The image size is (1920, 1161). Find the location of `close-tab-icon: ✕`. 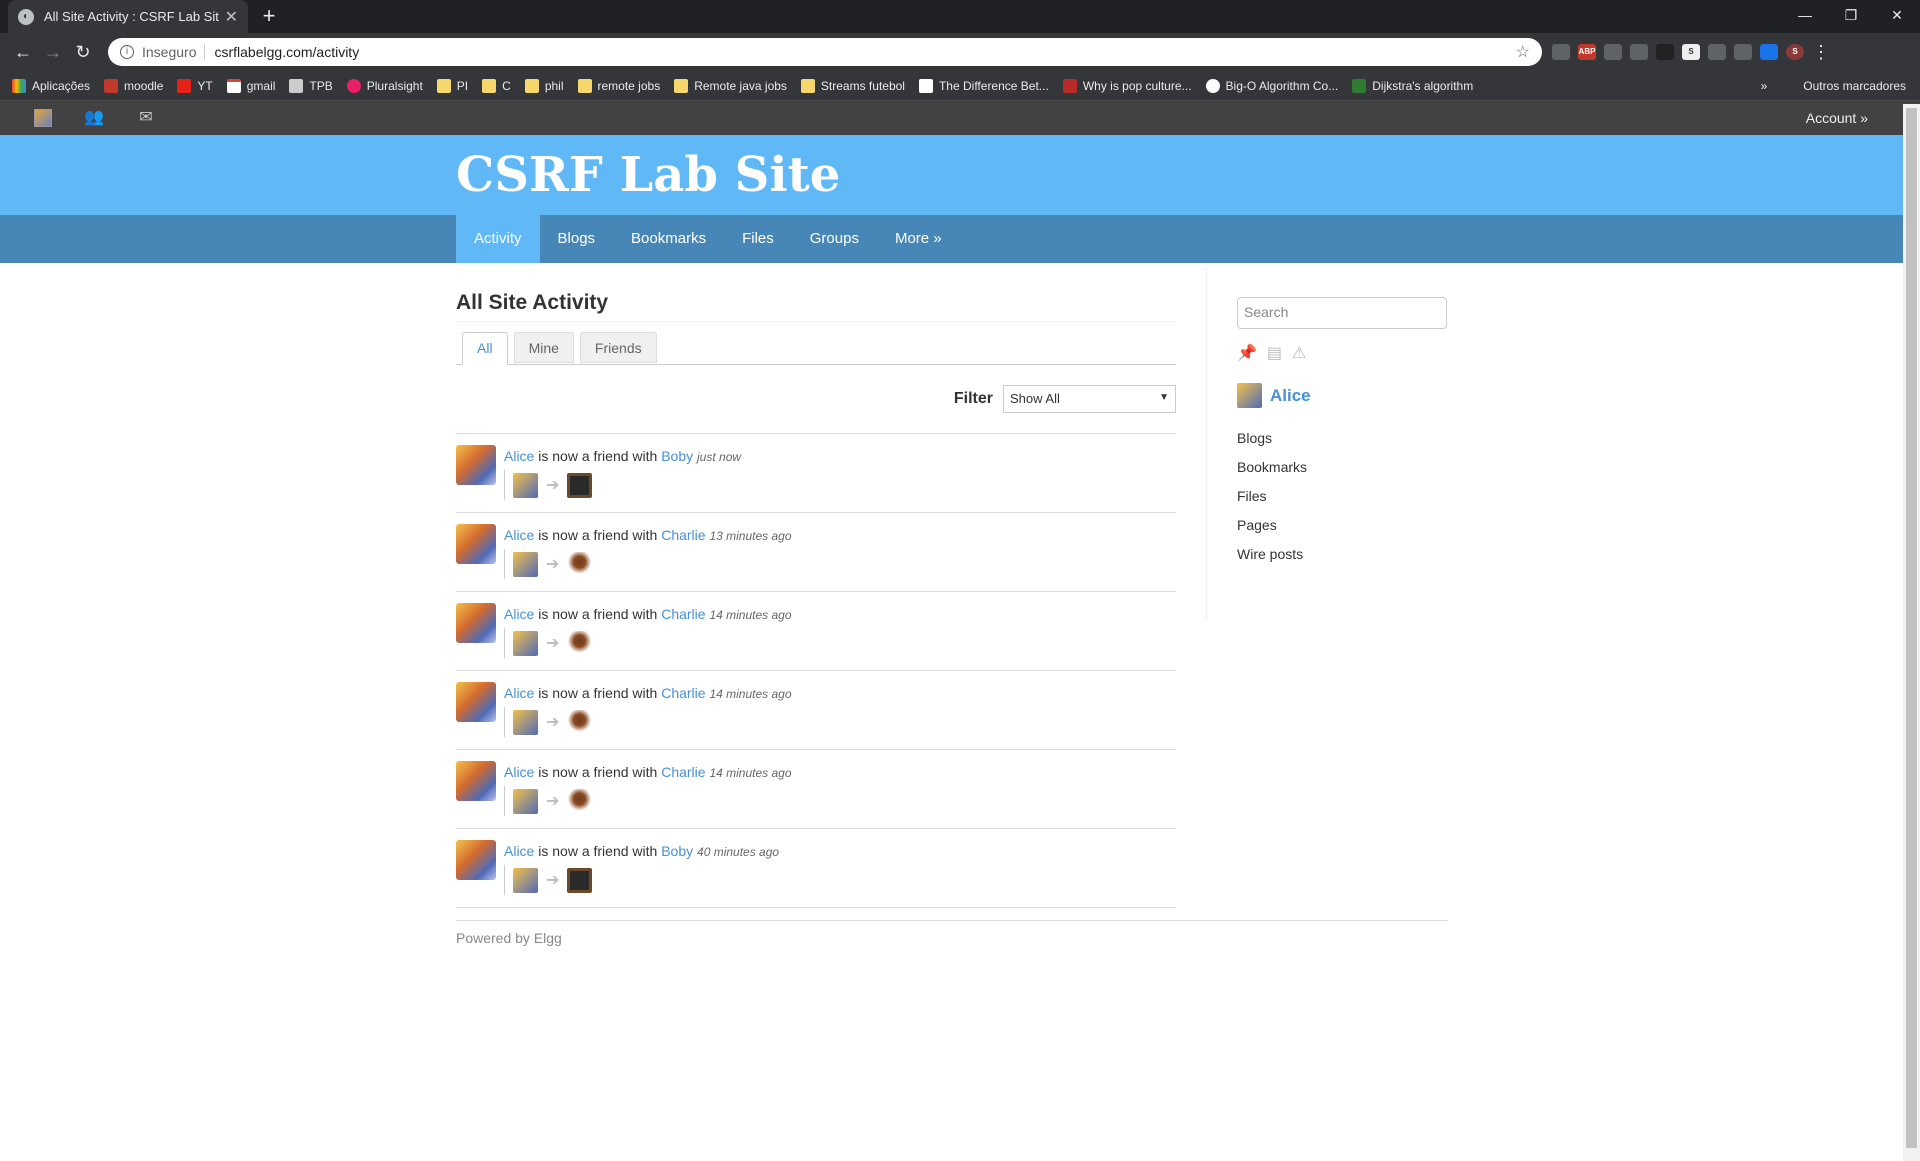

close-tab-icon: ✕ is located at coordinates (231, 17).